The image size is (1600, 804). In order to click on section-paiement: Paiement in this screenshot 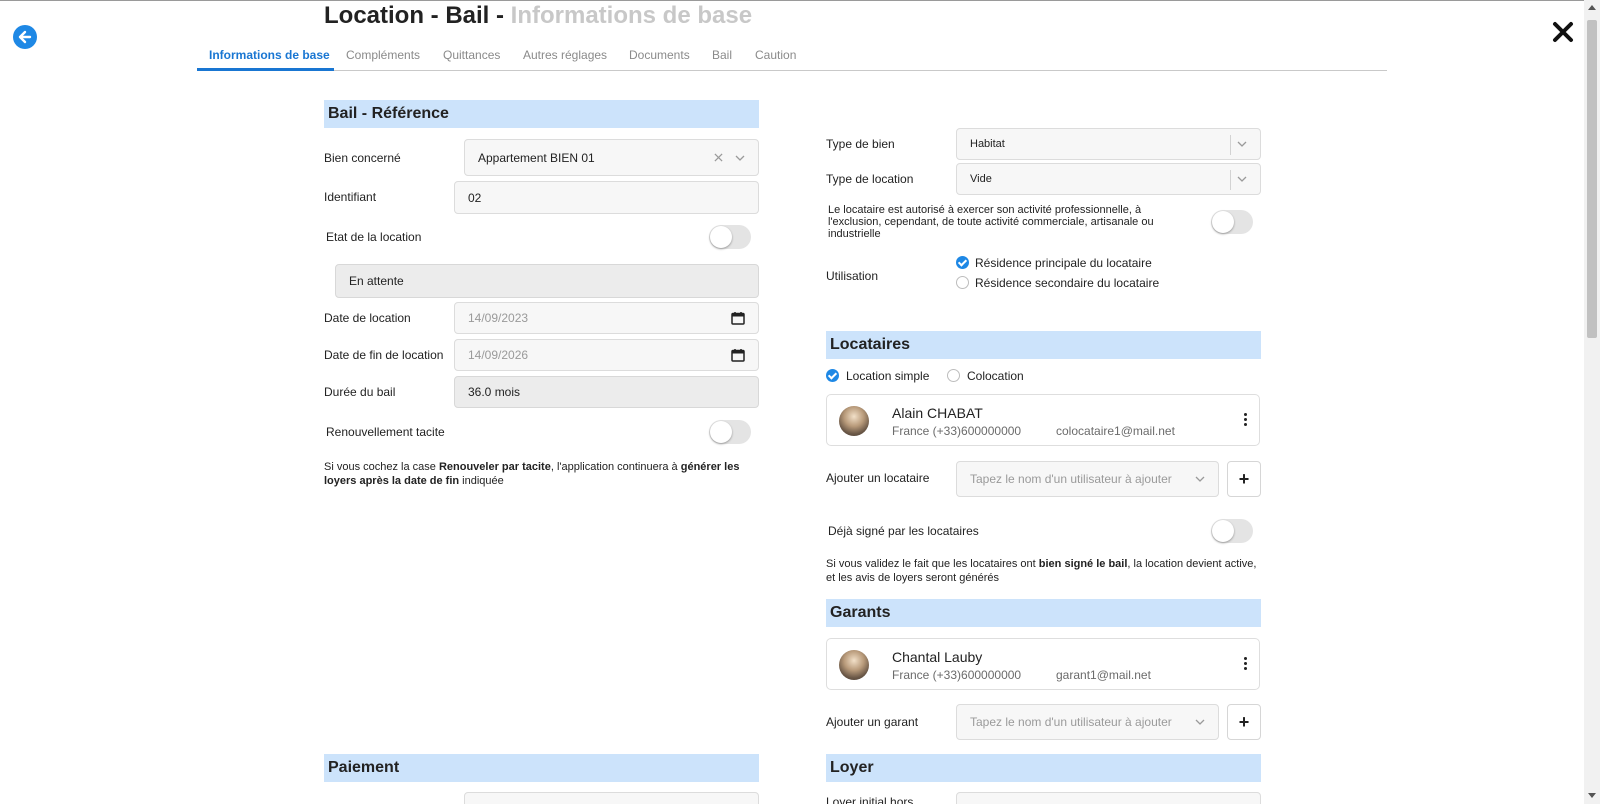, I will do `click(541, 768)`.